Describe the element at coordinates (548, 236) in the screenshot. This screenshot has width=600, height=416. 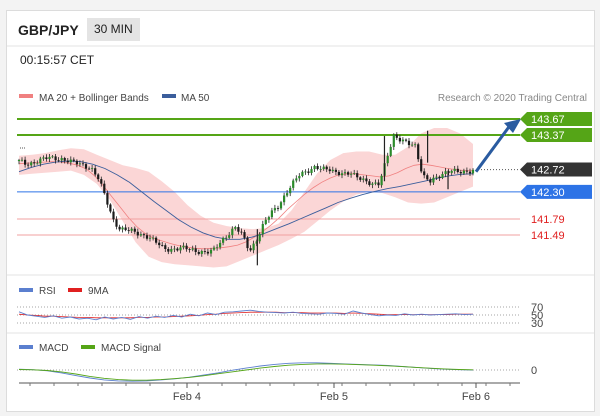
I see `price-level-label-5: 141.49` at that location.